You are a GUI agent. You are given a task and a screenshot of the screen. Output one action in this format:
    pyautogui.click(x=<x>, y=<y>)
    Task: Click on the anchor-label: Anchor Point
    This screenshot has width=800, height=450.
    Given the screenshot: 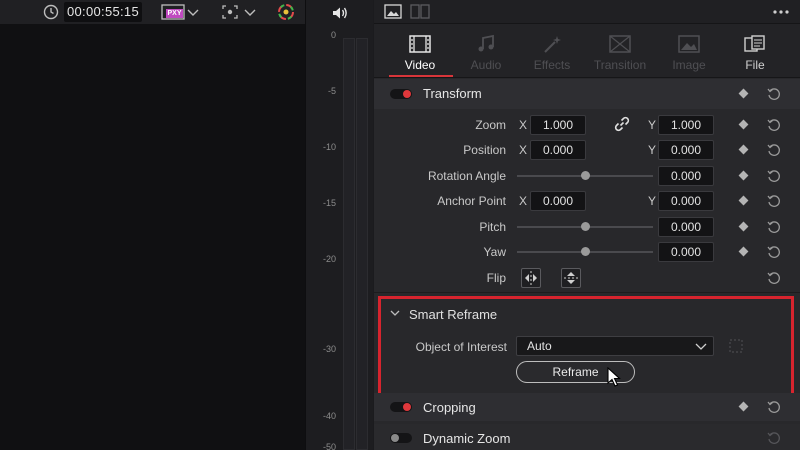 What is the action you would take?
    pyautogui.click(x=471, y=201)
    